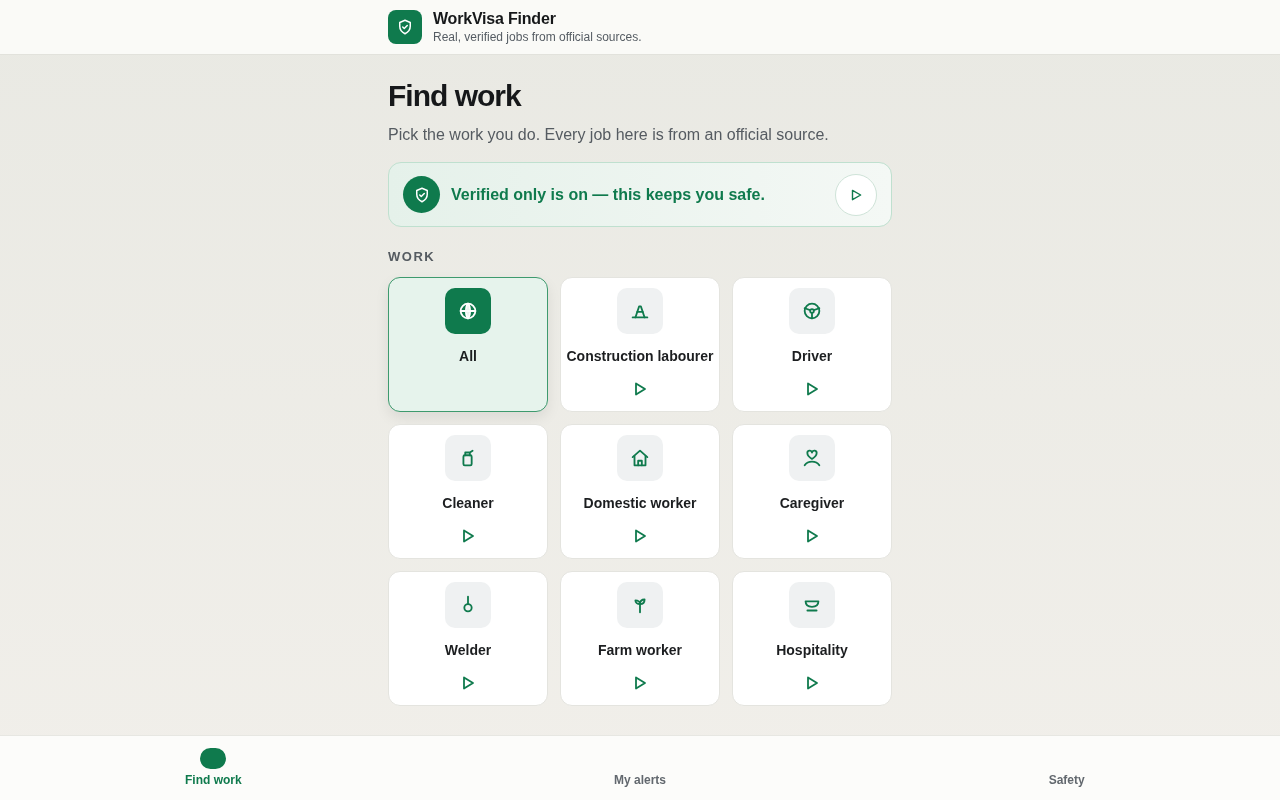 This screenshot has height=800, width=1280. Describe the element at coordinates (468, 344) in the screenshot. I see `category-card: All` at that location.